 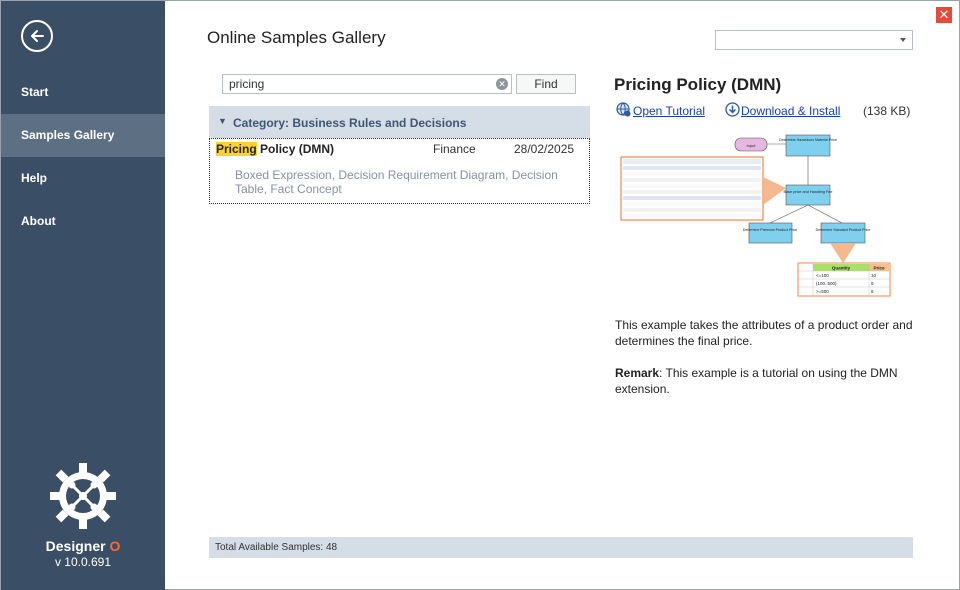 I want to click on close-icon: ✕, so click(x=944, y=14).